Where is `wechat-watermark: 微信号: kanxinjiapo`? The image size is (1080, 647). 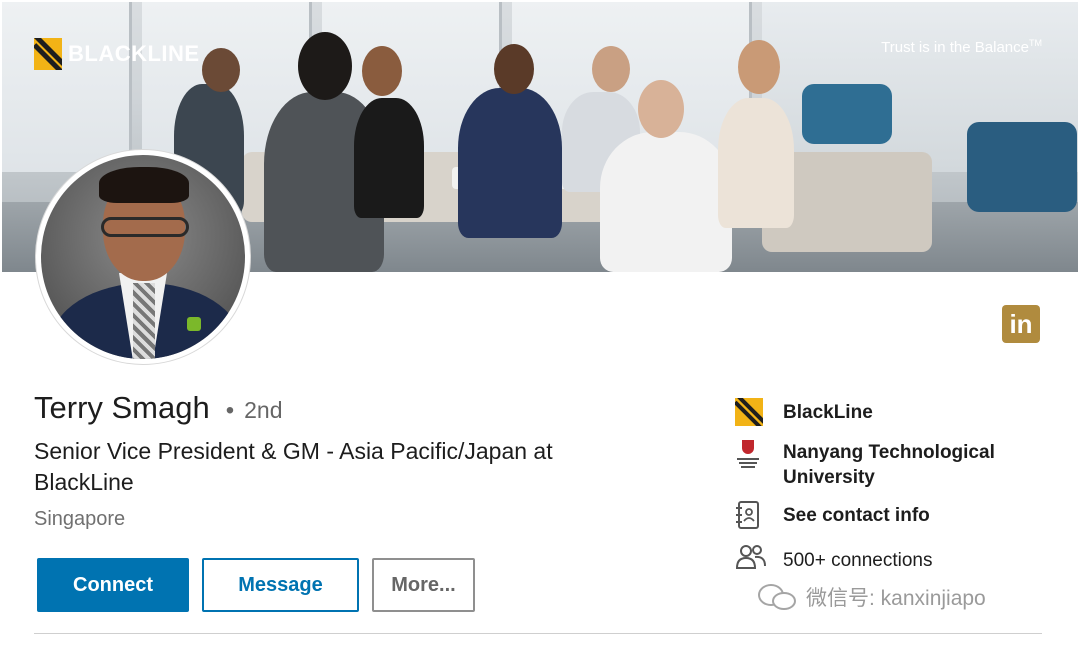 wechat-watermark: 微信号: kanxinjiapo is located at coordinates (872, 597).